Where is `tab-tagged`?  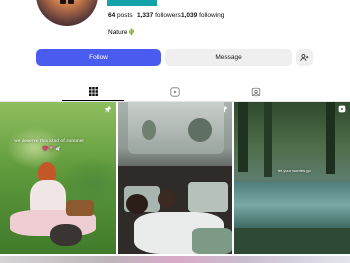 tab-tagged is located at coordinates (255, 91).